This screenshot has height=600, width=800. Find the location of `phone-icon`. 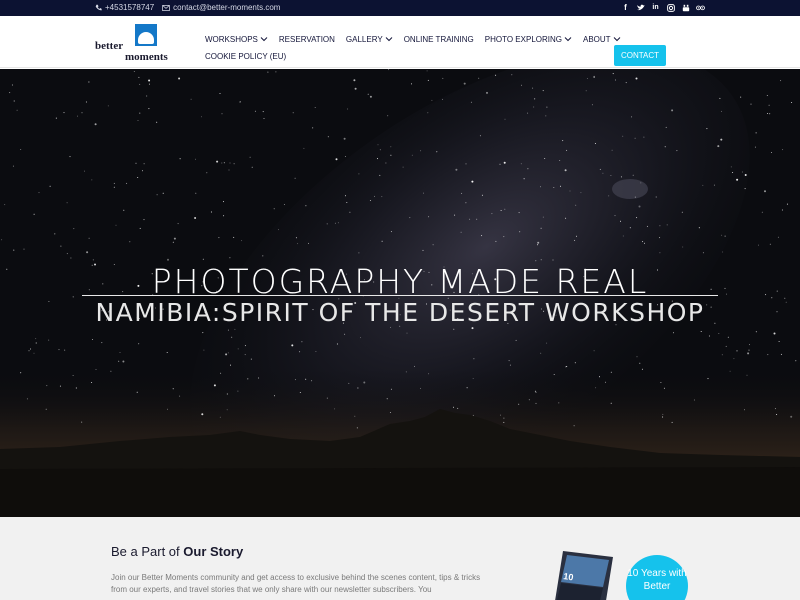

phone-icon is located at coordinates (98, 7).